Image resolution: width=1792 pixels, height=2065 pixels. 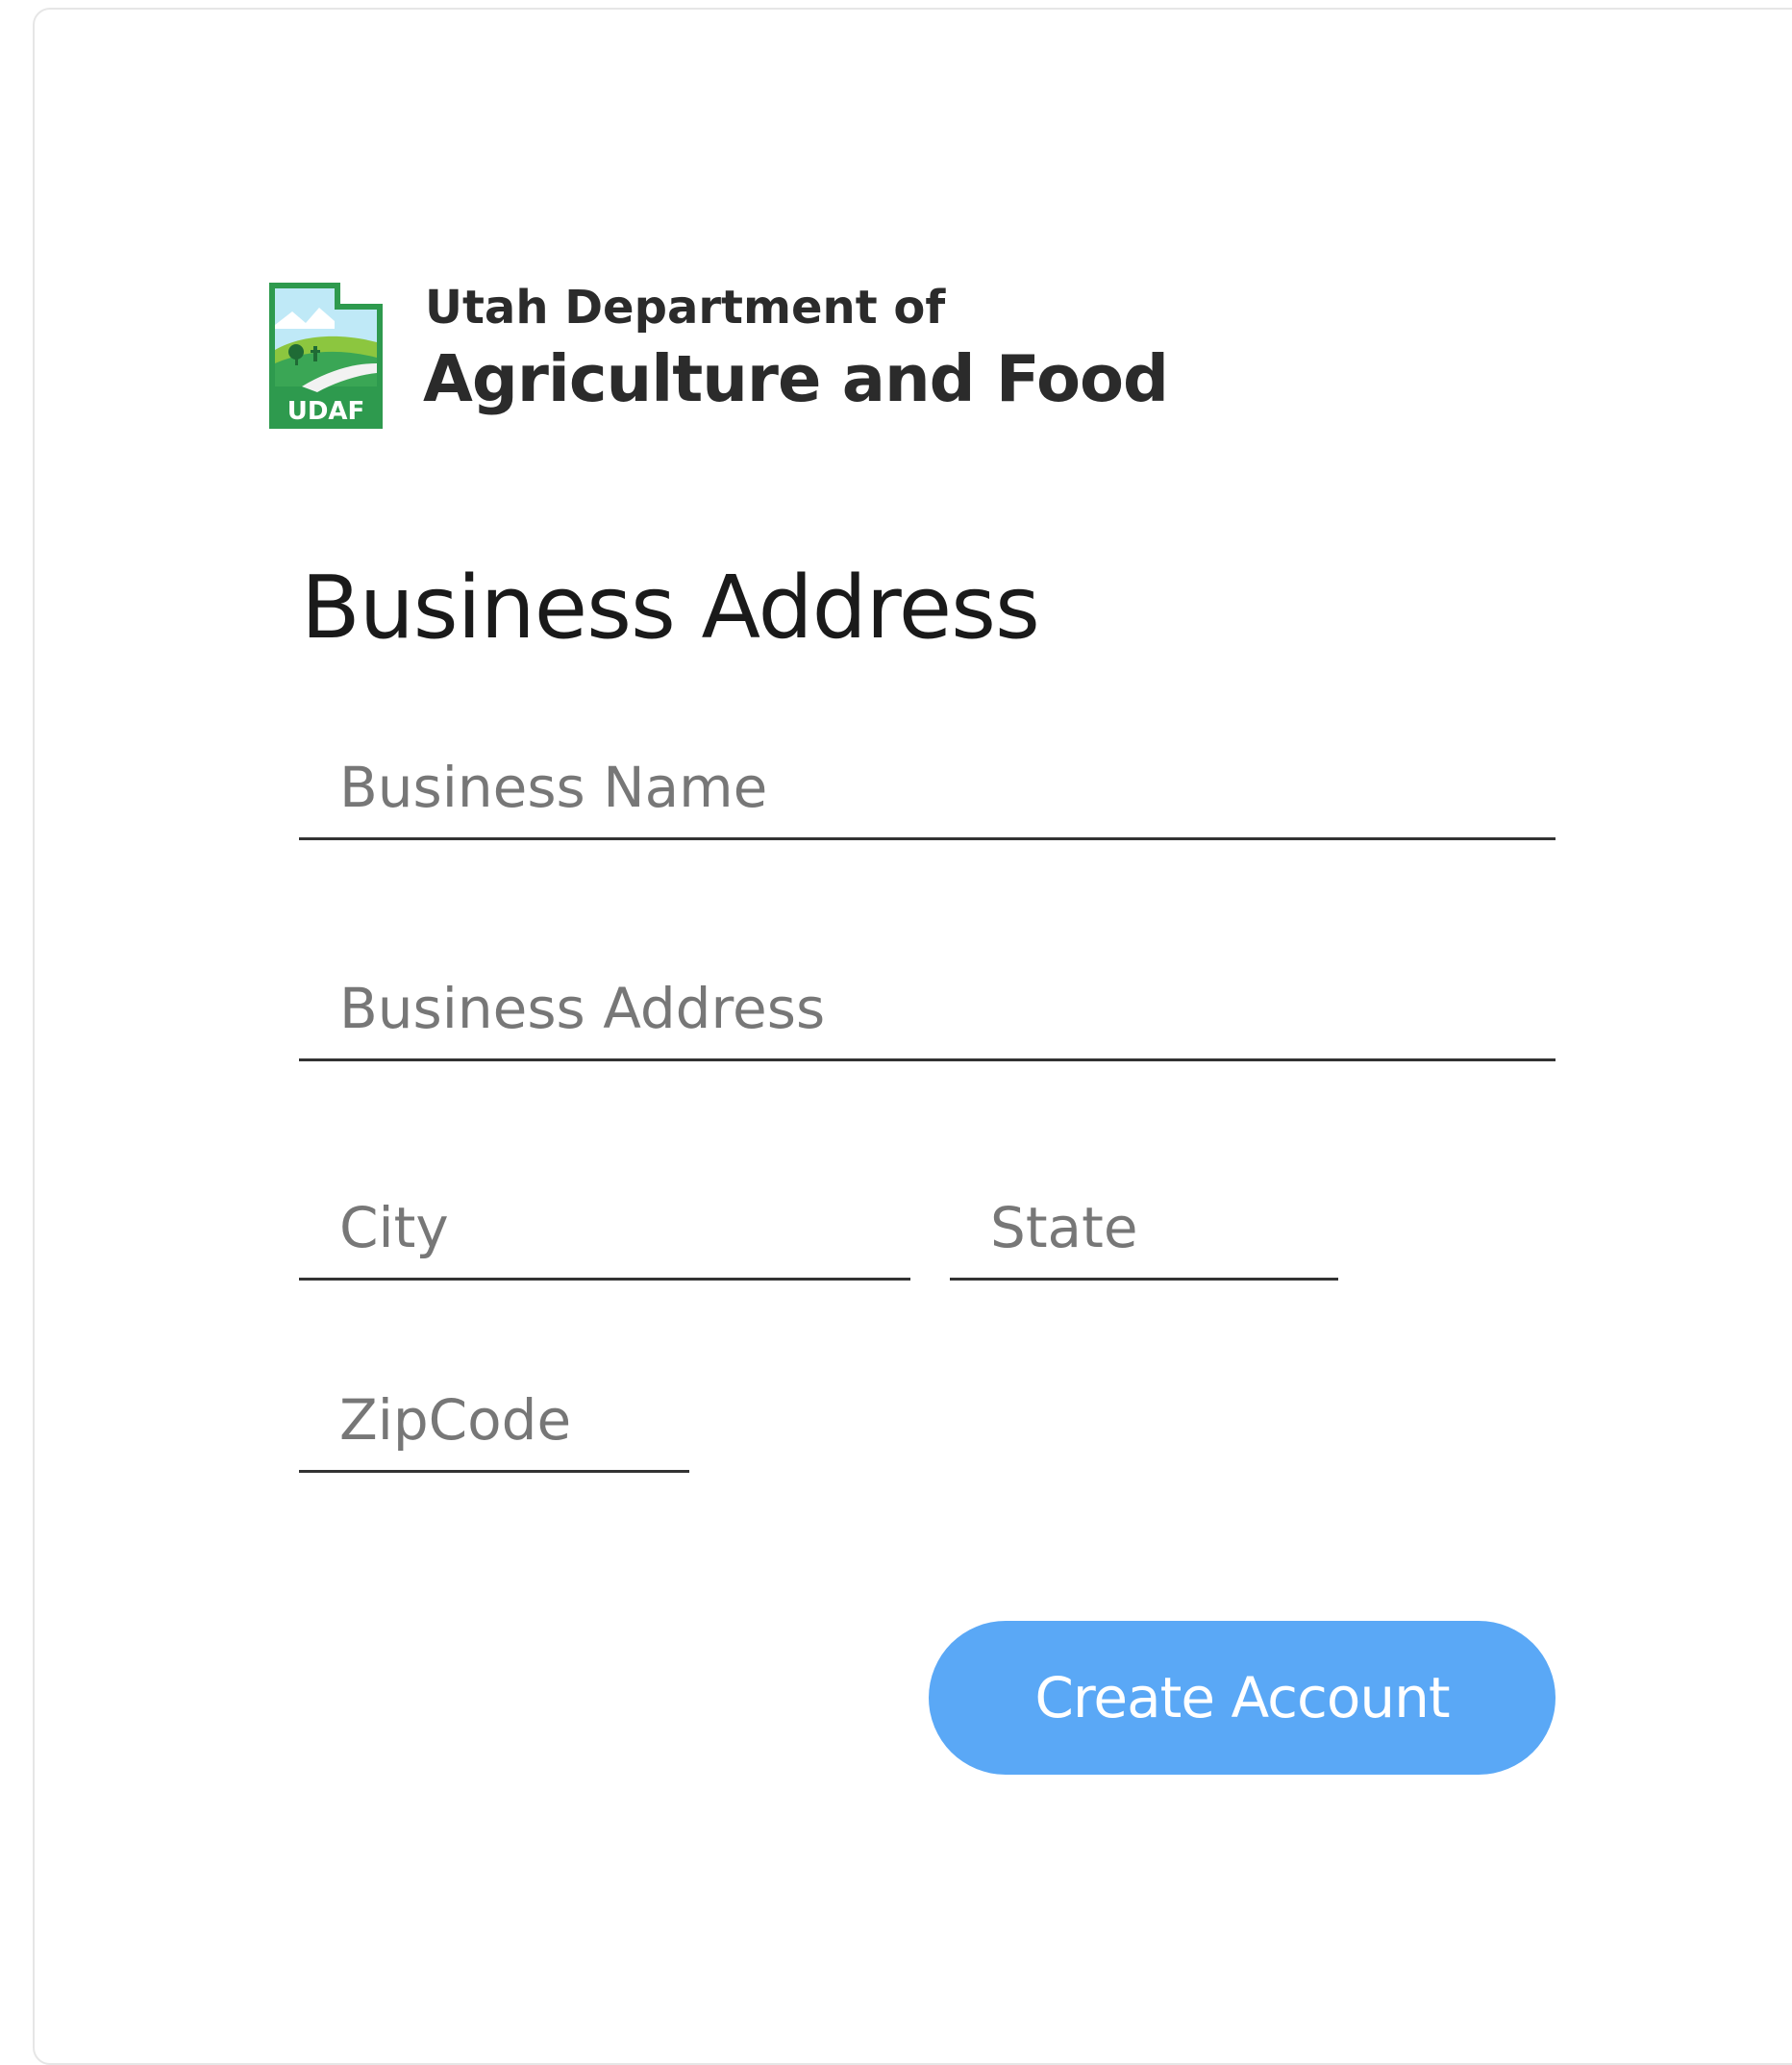 I want to click on page-title: Business Address, so click(x=670, y=608).